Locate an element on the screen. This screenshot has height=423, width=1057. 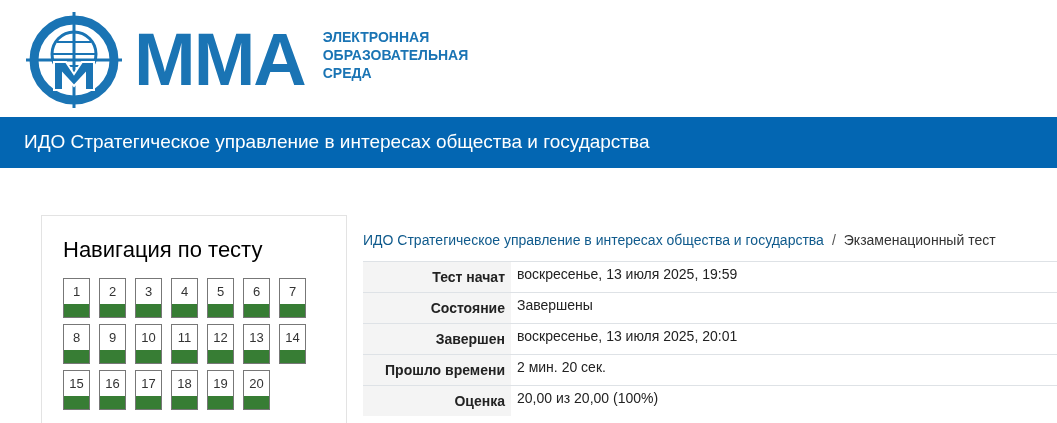
breadcrumb-link: ИДО Стратегическое управление в интересах общества и государства is located at coordinates (593, 240).